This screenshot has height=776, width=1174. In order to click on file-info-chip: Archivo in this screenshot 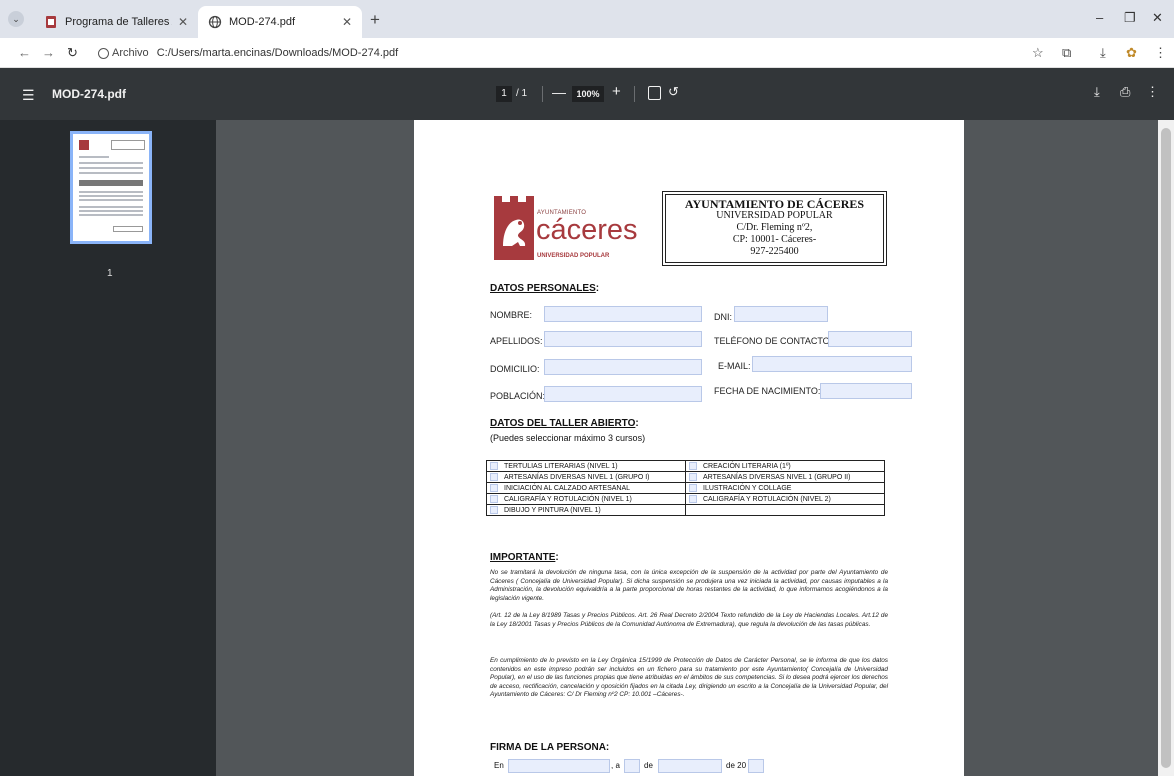, I will do `click(123, 53)`.